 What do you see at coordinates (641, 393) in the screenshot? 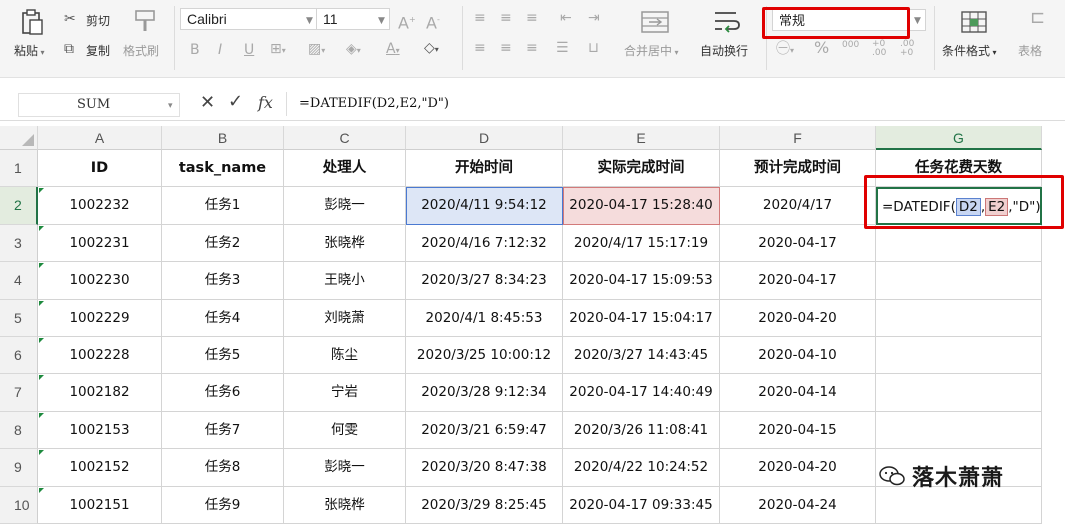
I see `data-cell: 2020-04-17 14:40:49` at bounding box center [641, 393].